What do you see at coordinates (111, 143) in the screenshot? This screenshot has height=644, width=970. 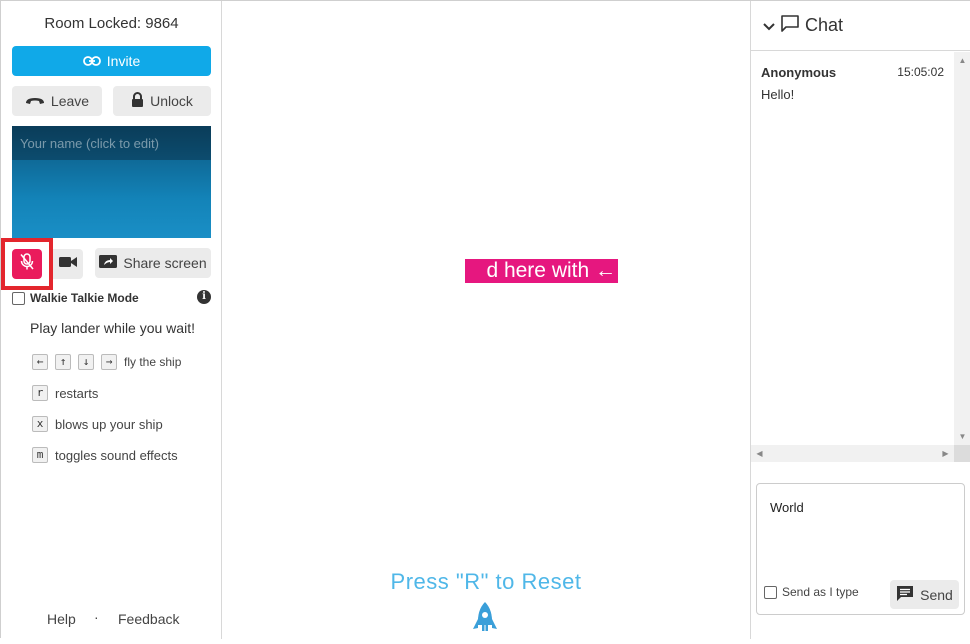 I see `name-edit-field: Your name (click to edit)` at bounding box center [111, 143].